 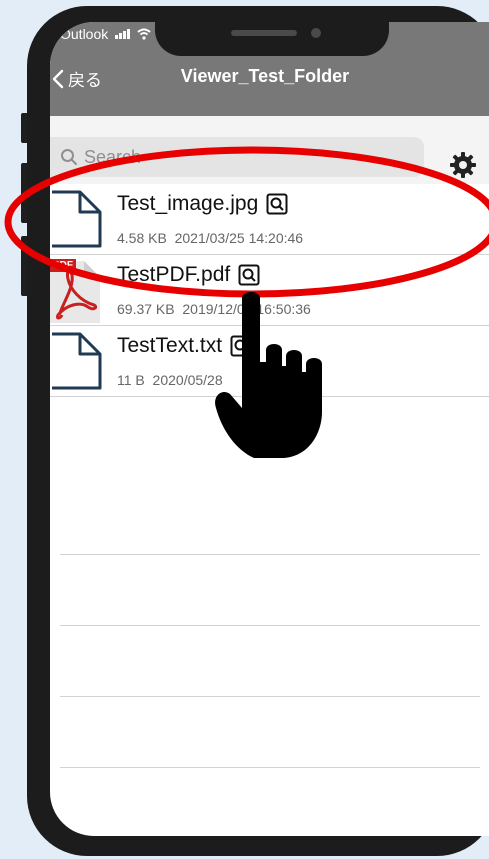 I want to click on navigation-bar: Outlook 戻る Viewer_Test_Folder, so click(x=269, y=69).